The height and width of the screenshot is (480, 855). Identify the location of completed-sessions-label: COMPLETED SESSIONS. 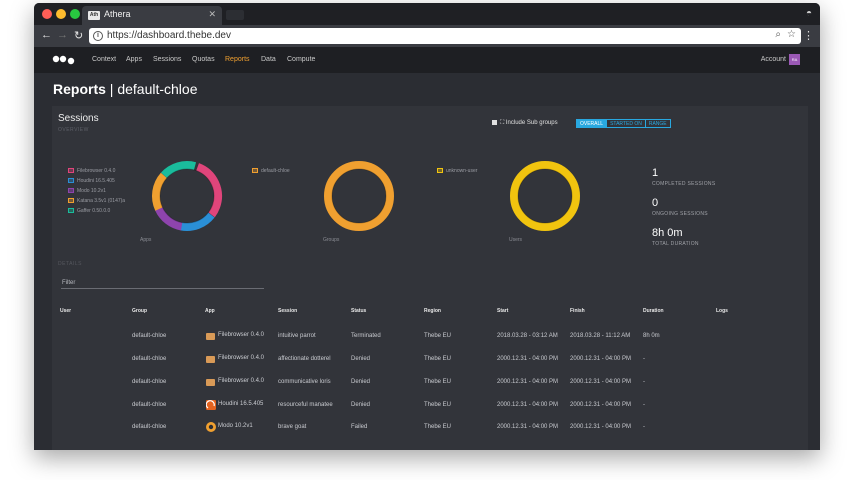
(684, 184).